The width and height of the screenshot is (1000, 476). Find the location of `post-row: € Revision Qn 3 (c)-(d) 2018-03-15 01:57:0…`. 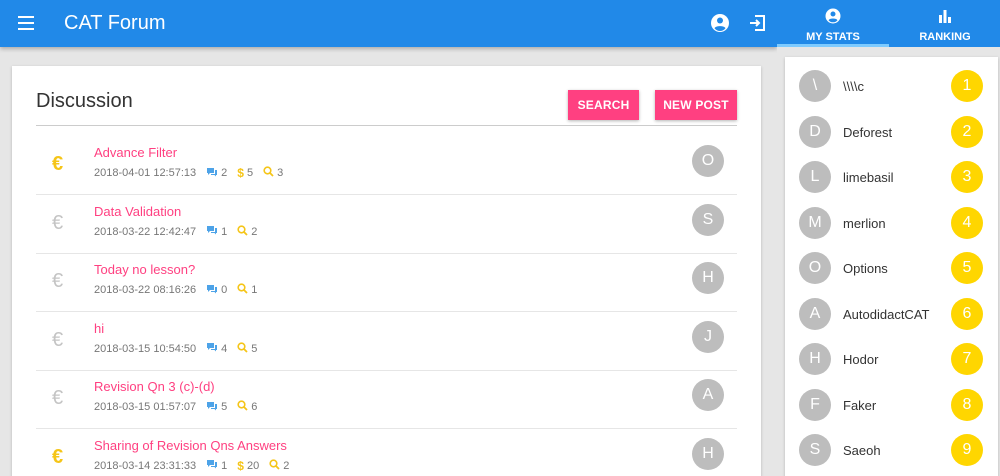

post-row: € Revision Qn 3 (c)-(d) 2018-03-15 01:57:0… is located at coordinates (386, 400).